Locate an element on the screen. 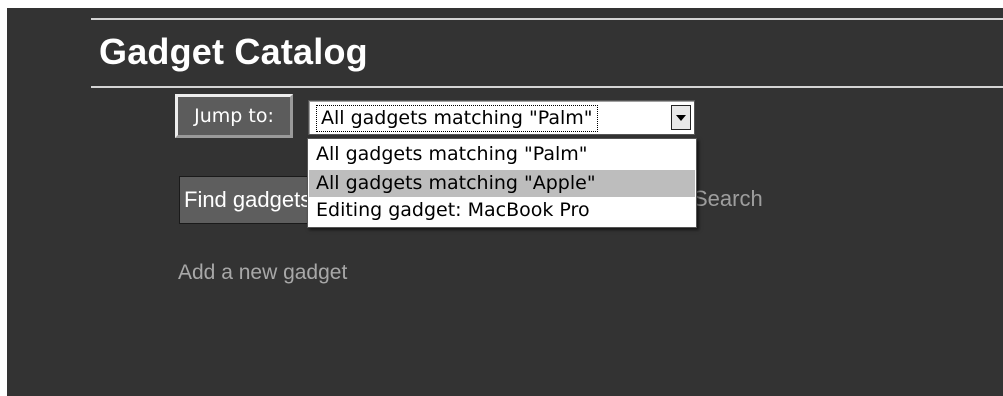  chevron-down-icon is located at coordinates (681, 117).